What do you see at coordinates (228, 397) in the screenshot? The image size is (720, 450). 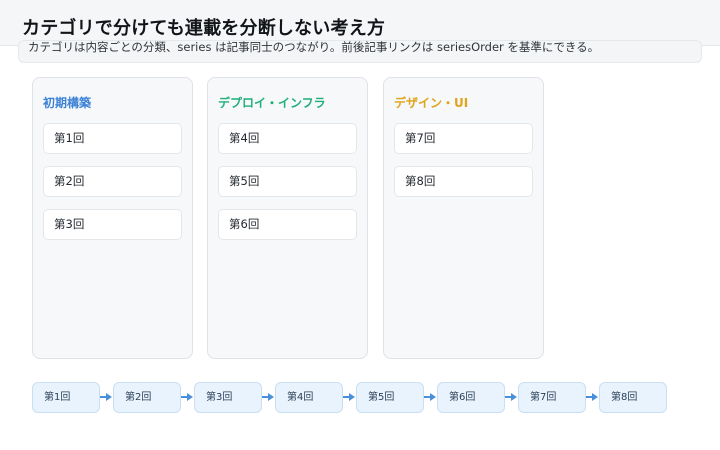 I see `series-node: 第3回` at bounding box center [228, 397].